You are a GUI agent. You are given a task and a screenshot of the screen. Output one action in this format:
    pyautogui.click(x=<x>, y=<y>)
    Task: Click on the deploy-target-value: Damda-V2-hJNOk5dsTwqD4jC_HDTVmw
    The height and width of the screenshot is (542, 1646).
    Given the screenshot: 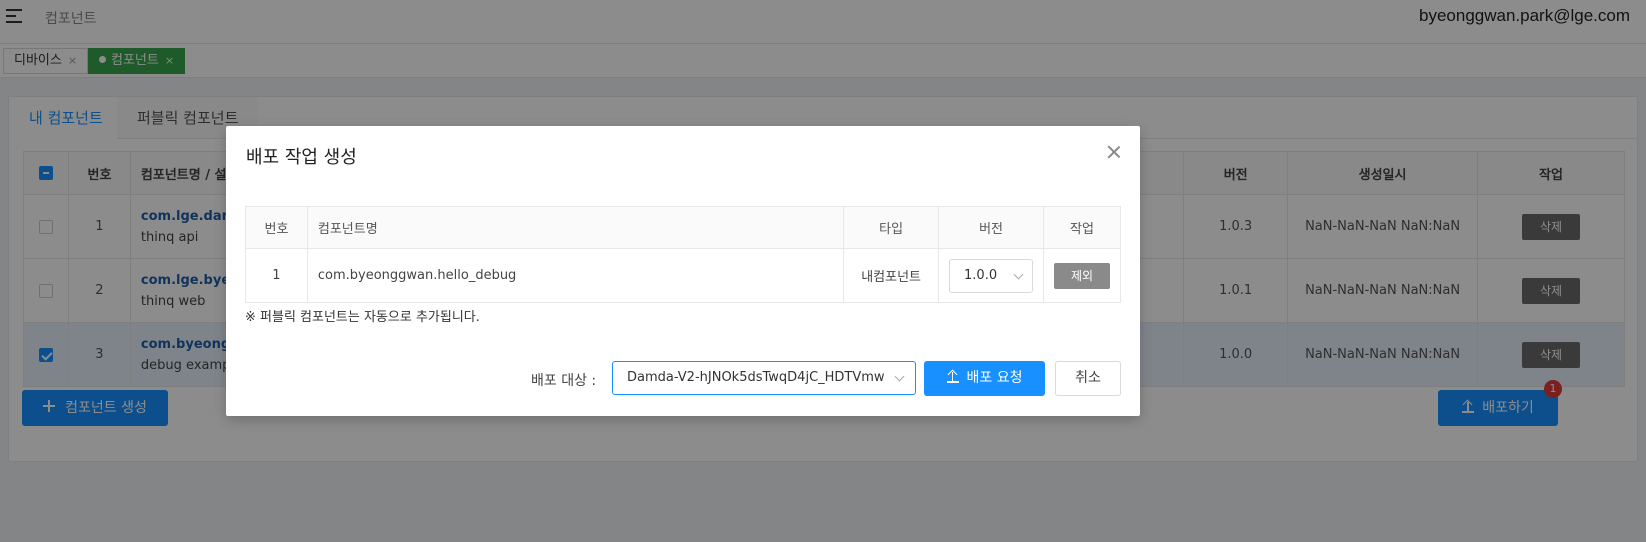 What is the action you would take?
    pyautogui.click(x=756, y=377)
    